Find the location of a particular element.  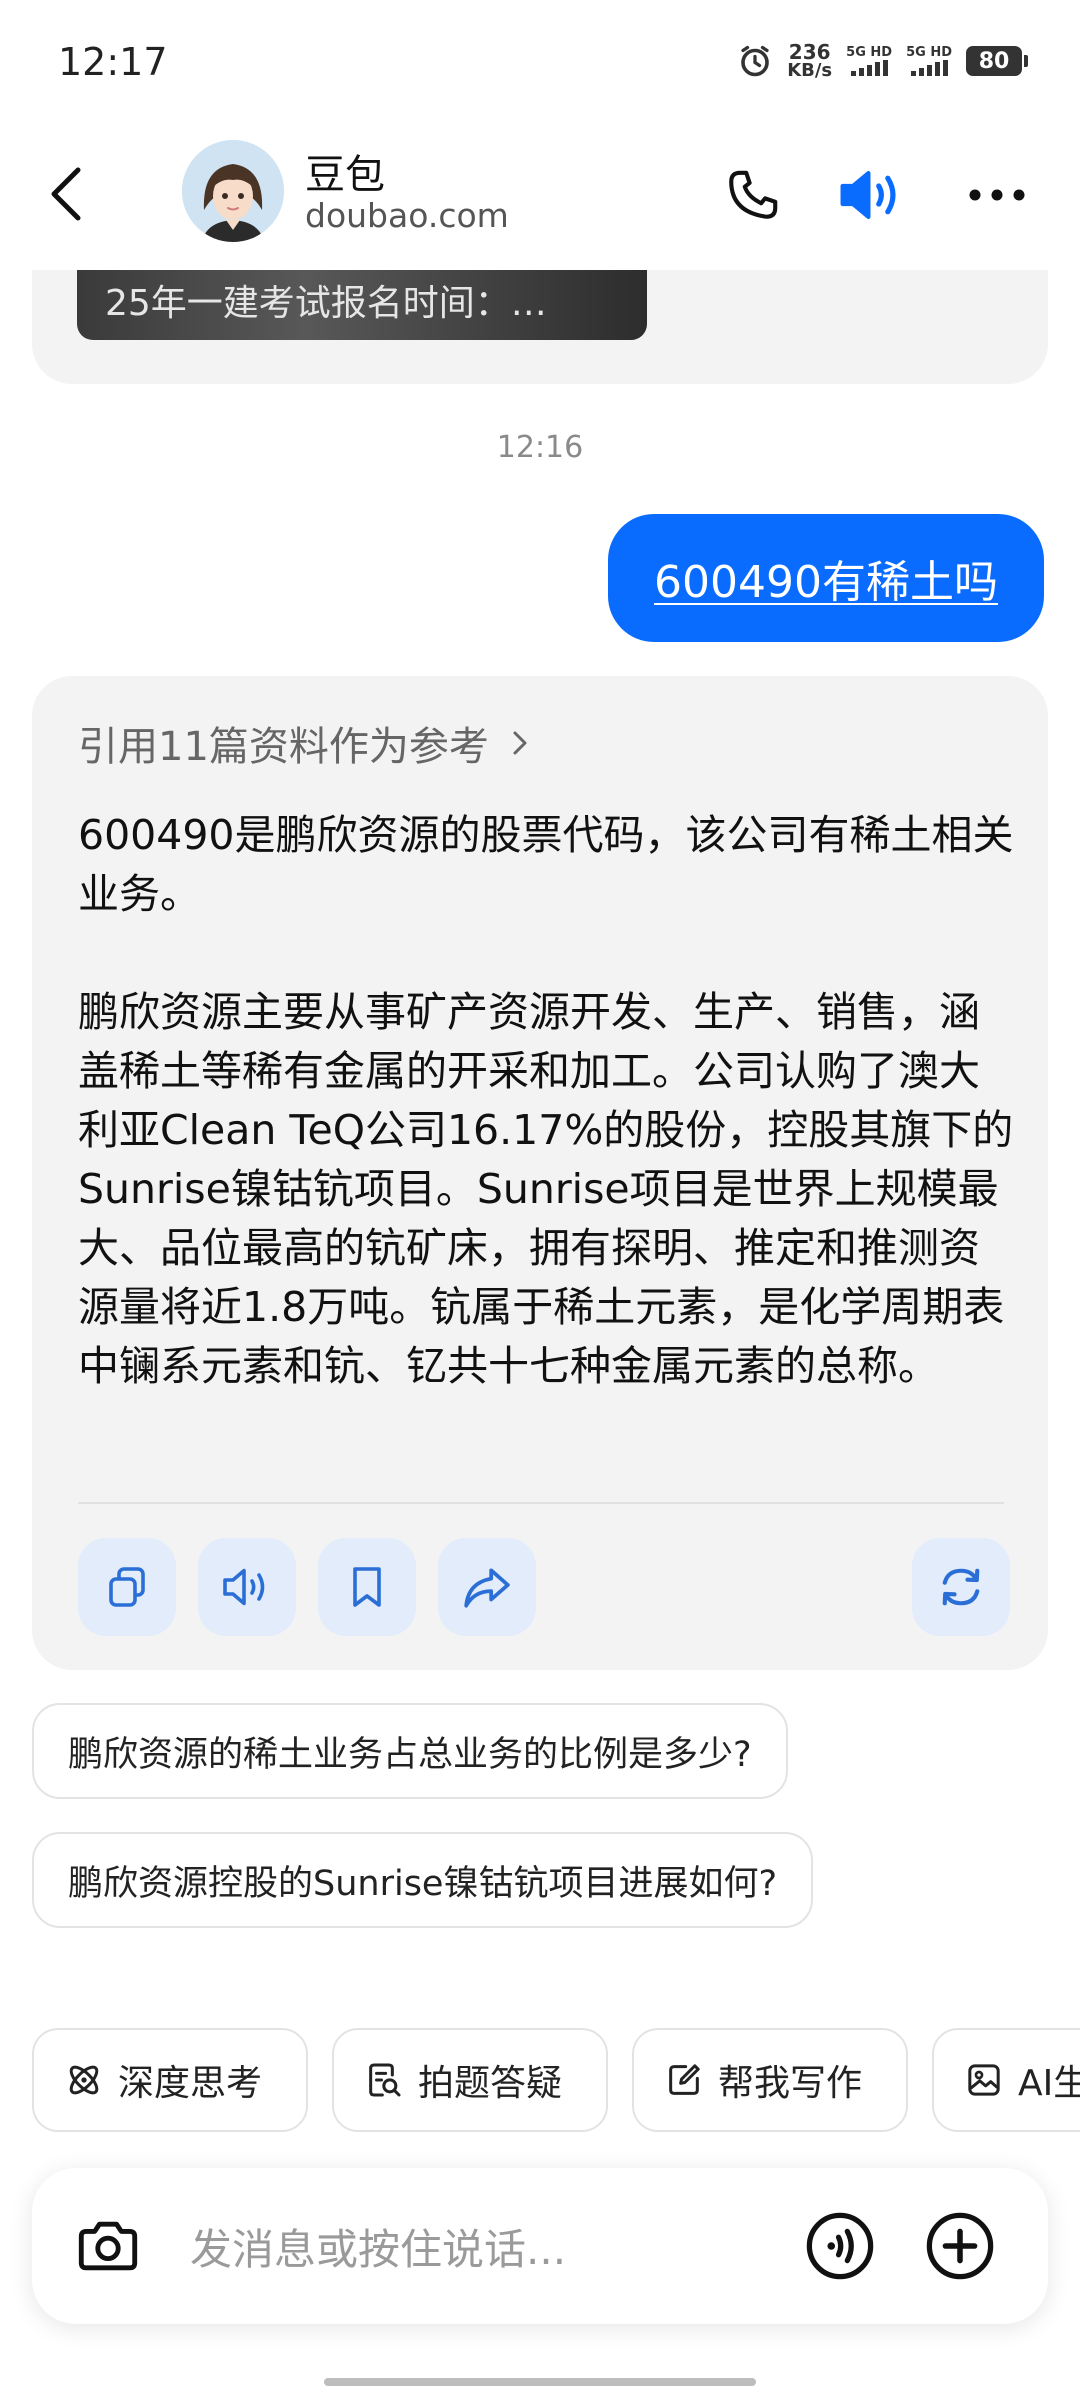

chip-write: 帮我写作 is located at coordinates (770, 2080).